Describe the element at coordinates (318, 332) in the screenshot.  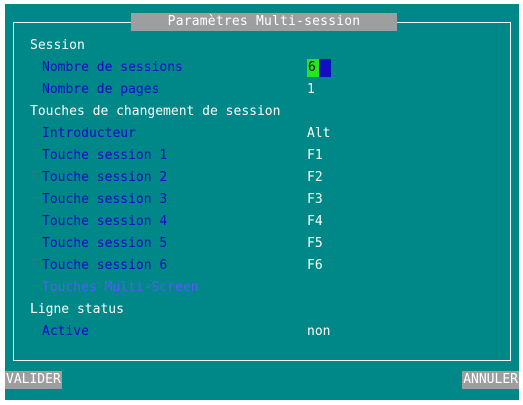
I see `active-field: non` at that location.